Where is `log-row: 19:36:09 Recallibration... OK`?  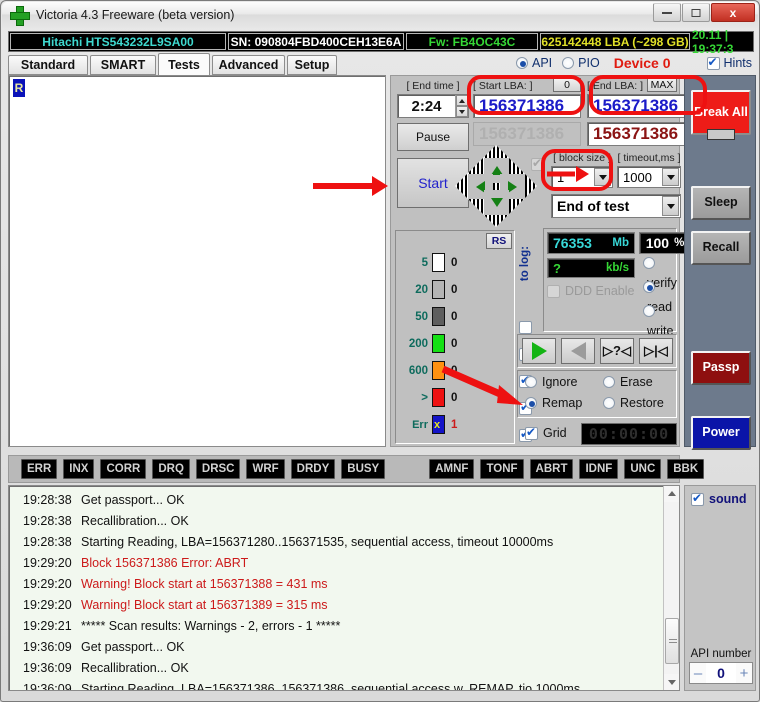
log-row: 19:36:09 Recallibration... OK is located at coordinates (344, 667).